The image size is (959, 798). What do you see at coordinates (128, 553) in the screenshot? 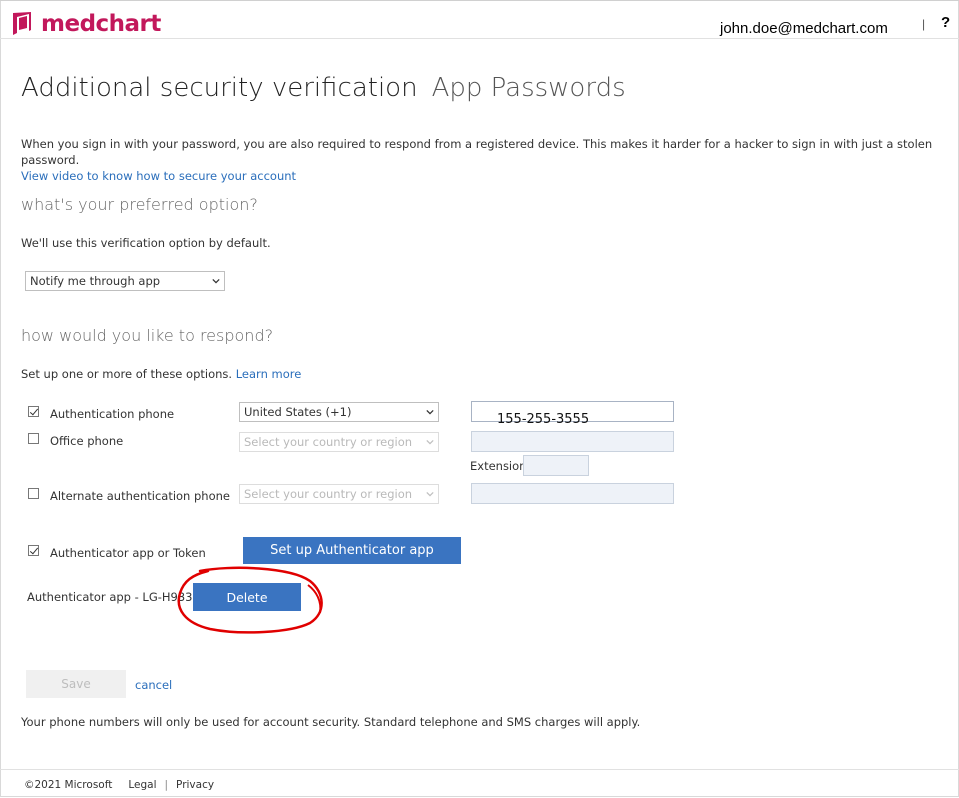
I see `authenticator-label: Authenticator app or Token` at bounding box center [128, 553].